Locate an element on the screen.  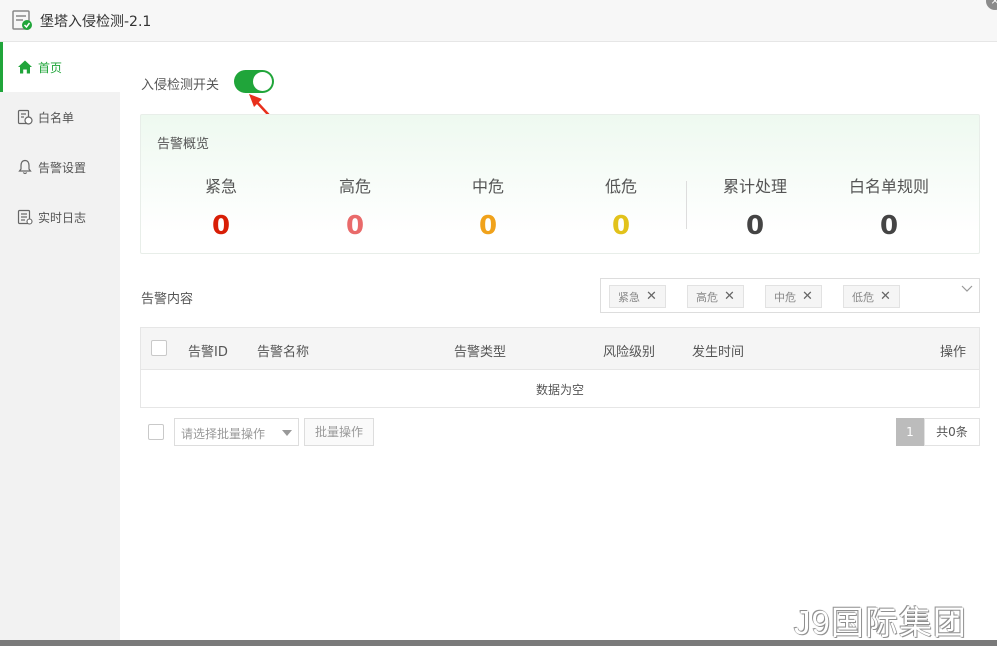
alerts-table: 告警ID 告警名称 告警类型 风险级别 发生时间 操作 数据为空 is located at coordinates (560, 367).